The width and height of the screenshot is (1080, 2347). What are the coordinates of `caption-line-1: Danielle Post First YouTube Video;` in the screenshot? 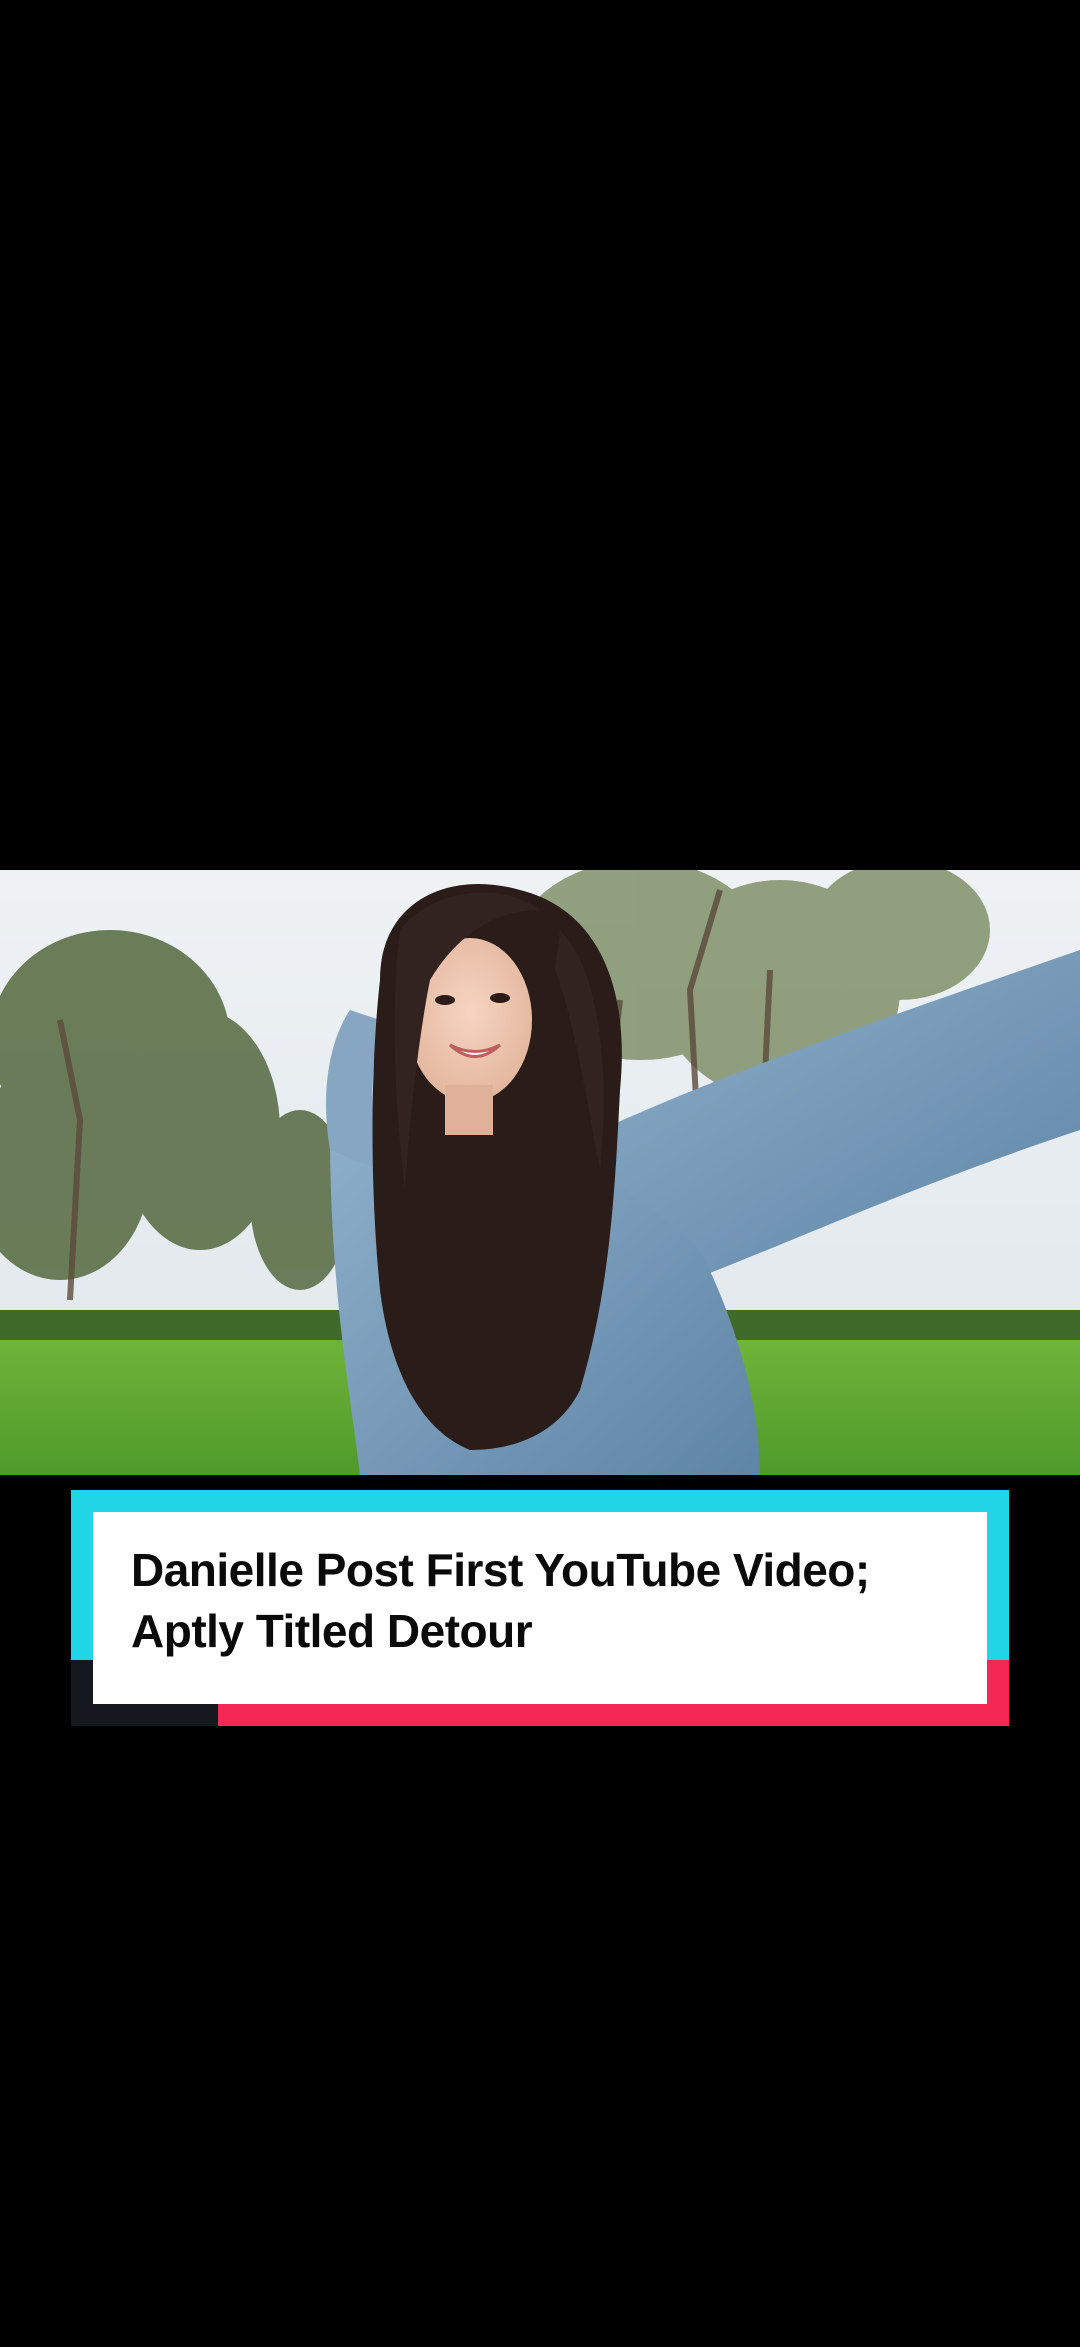 It's located at (500, 1570).